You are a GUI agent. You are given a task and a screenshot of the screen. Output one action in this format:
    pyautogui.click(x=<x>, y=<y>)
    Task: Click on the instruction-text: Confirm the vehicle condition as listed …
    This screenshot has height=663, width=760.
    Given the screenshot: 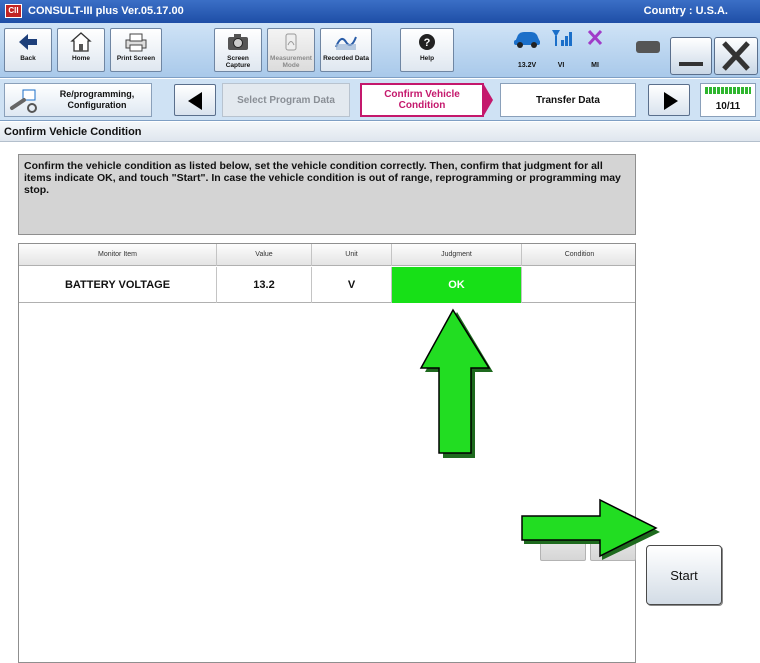 What is the action you would take?
    pyautogui.click(x=327, y=194)
    